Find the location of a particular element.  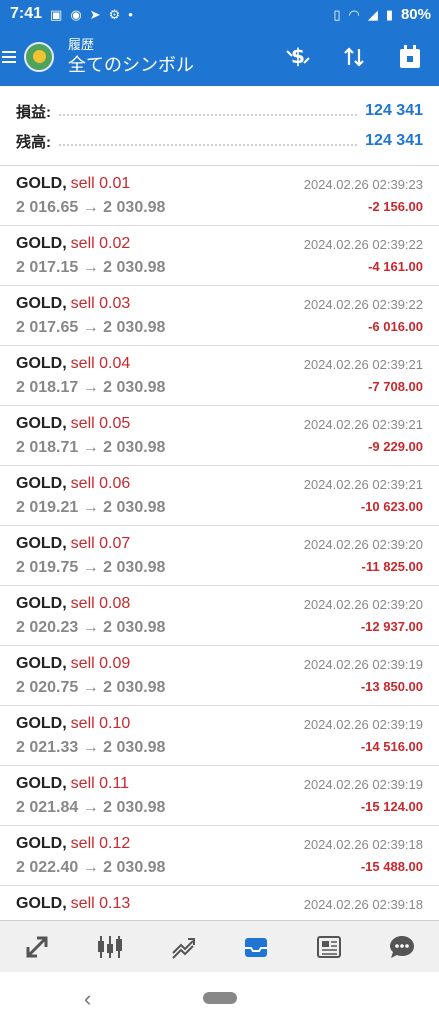

calendar-icon is located at coordinates (410, 57).